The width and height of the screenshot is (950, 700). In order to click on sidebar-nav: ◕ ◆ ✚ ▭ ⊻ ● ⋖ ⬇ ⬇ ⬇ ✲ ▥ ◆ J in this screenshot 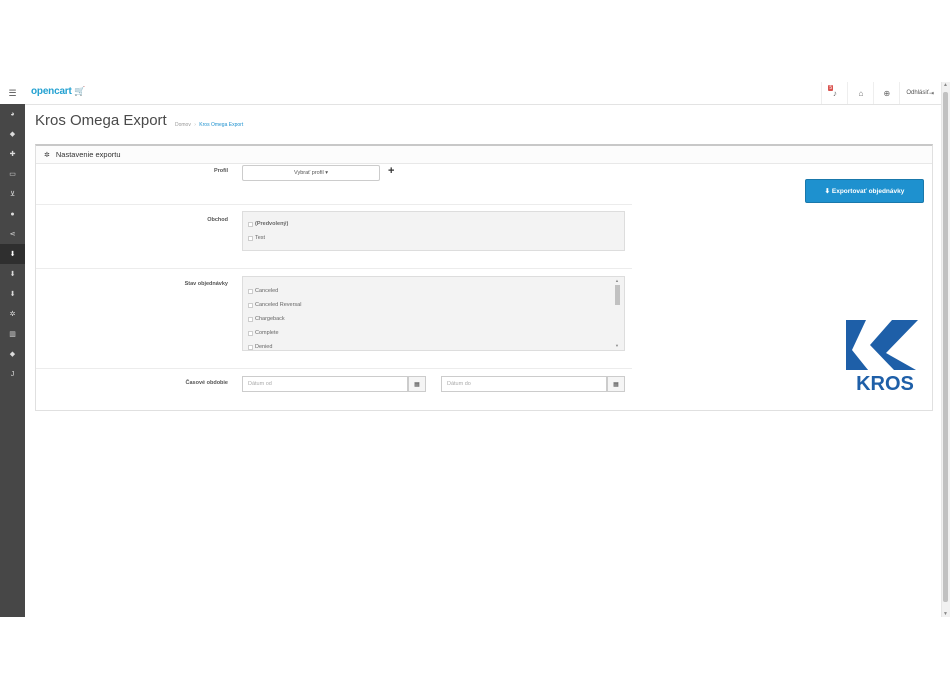, I will do `click(12, 360)`.